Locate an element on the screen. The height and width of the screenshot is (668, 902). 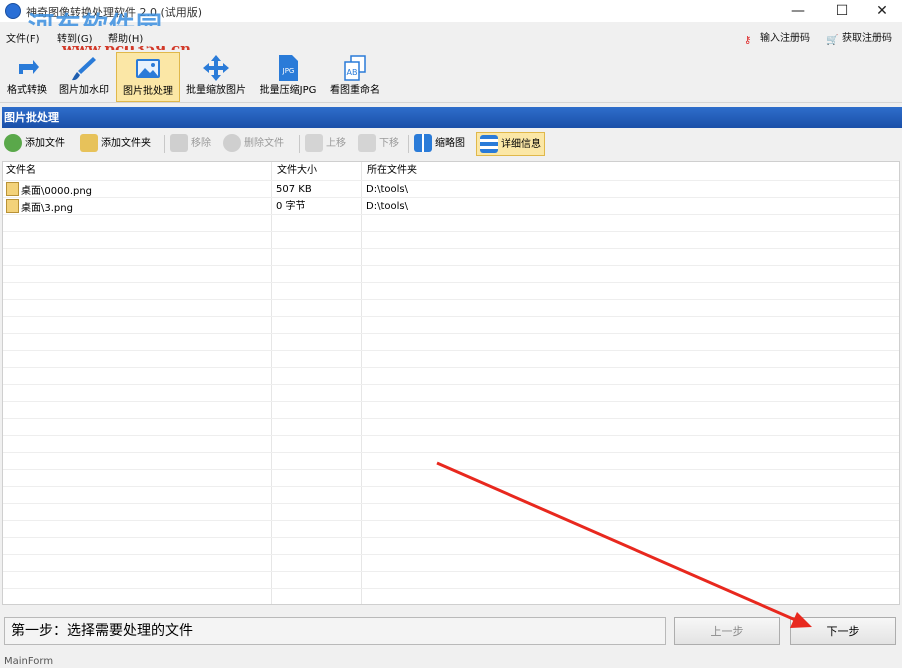
delete-file-button: 删除文件 is located at coordinates (253, 144).